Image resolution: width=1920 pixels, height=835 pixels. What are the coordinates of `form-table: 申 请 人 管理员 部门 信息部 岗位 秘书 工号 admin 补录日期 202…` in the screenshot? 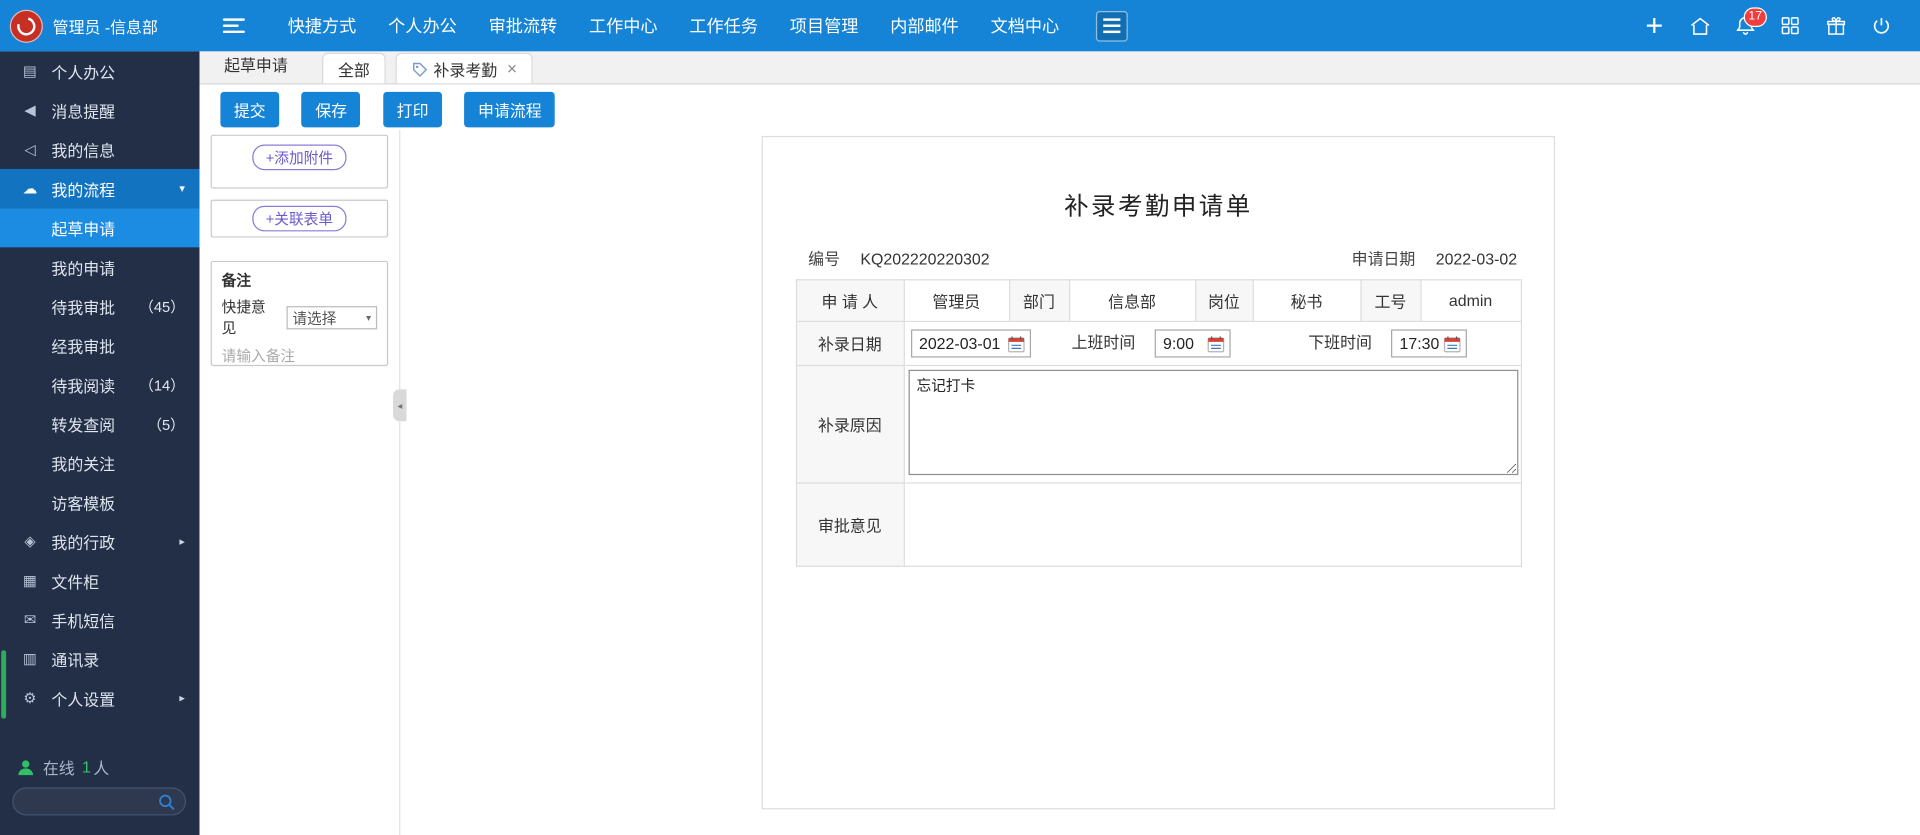 It's located at (1158, 423).